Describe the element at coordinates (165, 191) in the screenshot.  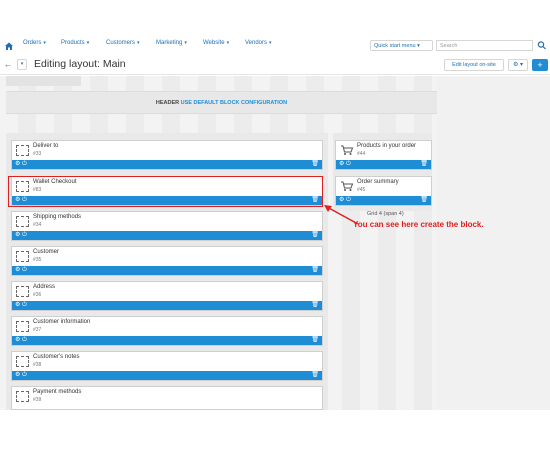
I see `highlight-box` at that location.